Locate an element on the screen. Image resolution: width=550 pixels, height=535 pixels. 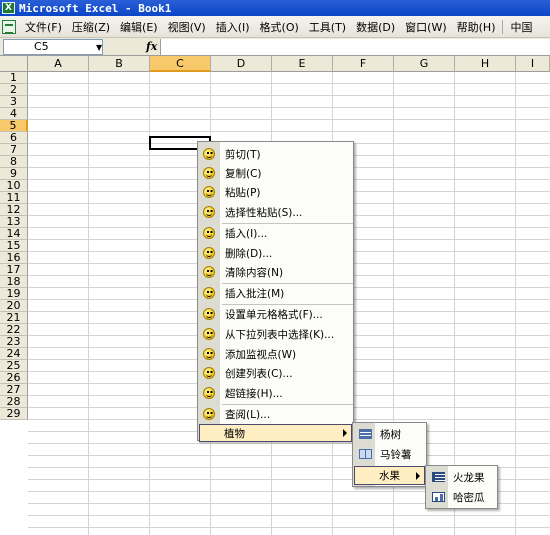
menu-data: 数据(D) is located at coordinates (375, 27).